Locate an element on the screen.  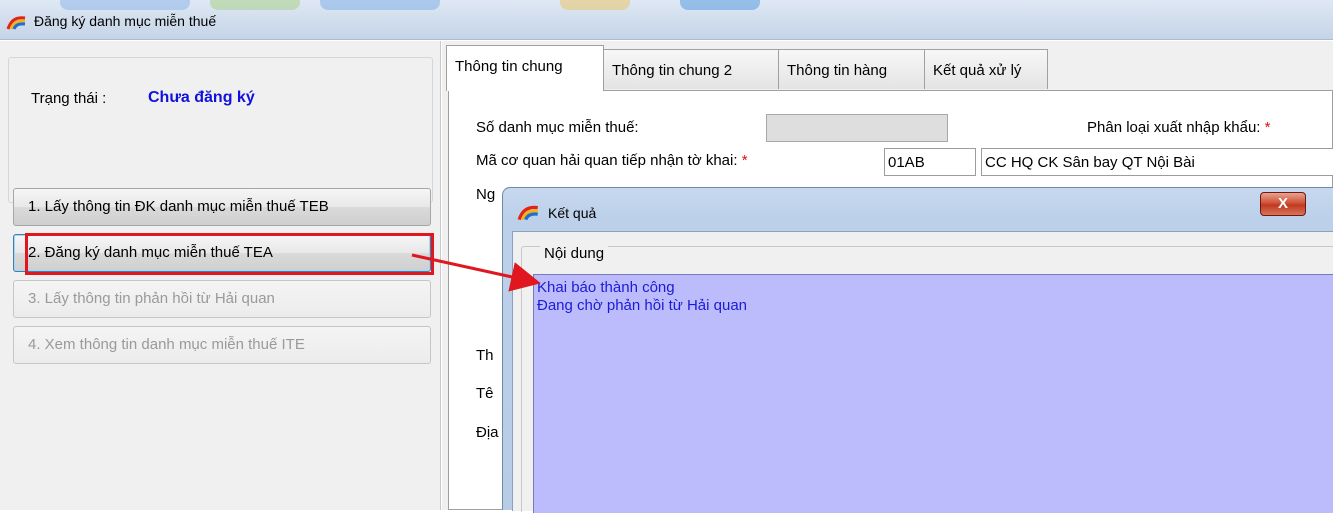
status-box: Trạng thái : Chưa đăng ký is located at coordinates (220, 130).